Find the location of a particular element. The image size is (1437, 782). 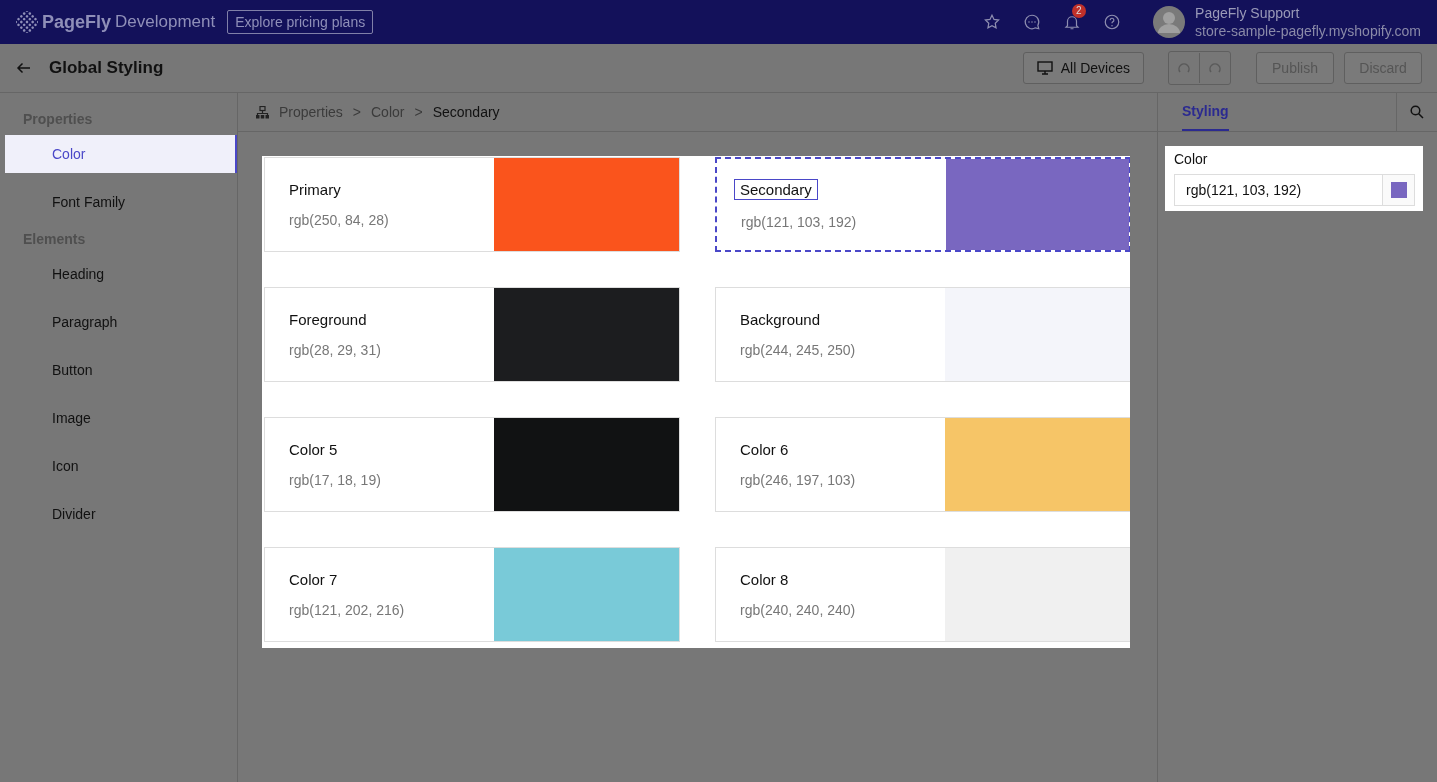

breadcrumb-item: Secondary is located at coordinates (466, 112).